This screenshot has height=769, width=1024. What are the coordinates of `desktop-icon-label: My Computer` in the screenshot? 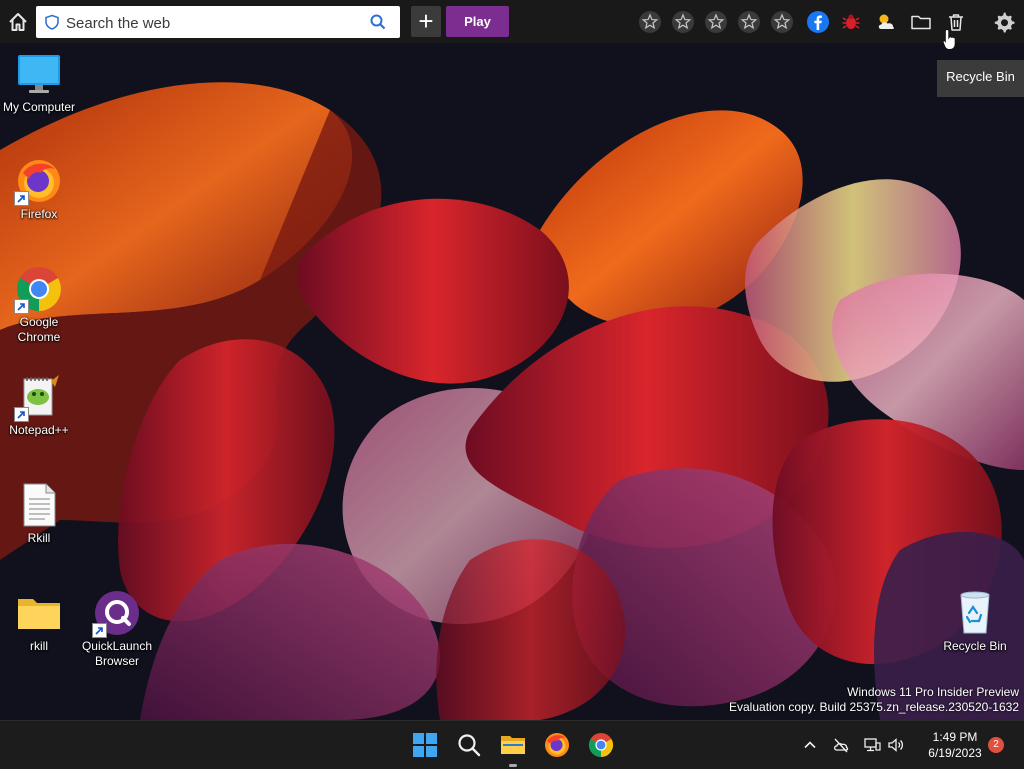 It's located at (39, 107).